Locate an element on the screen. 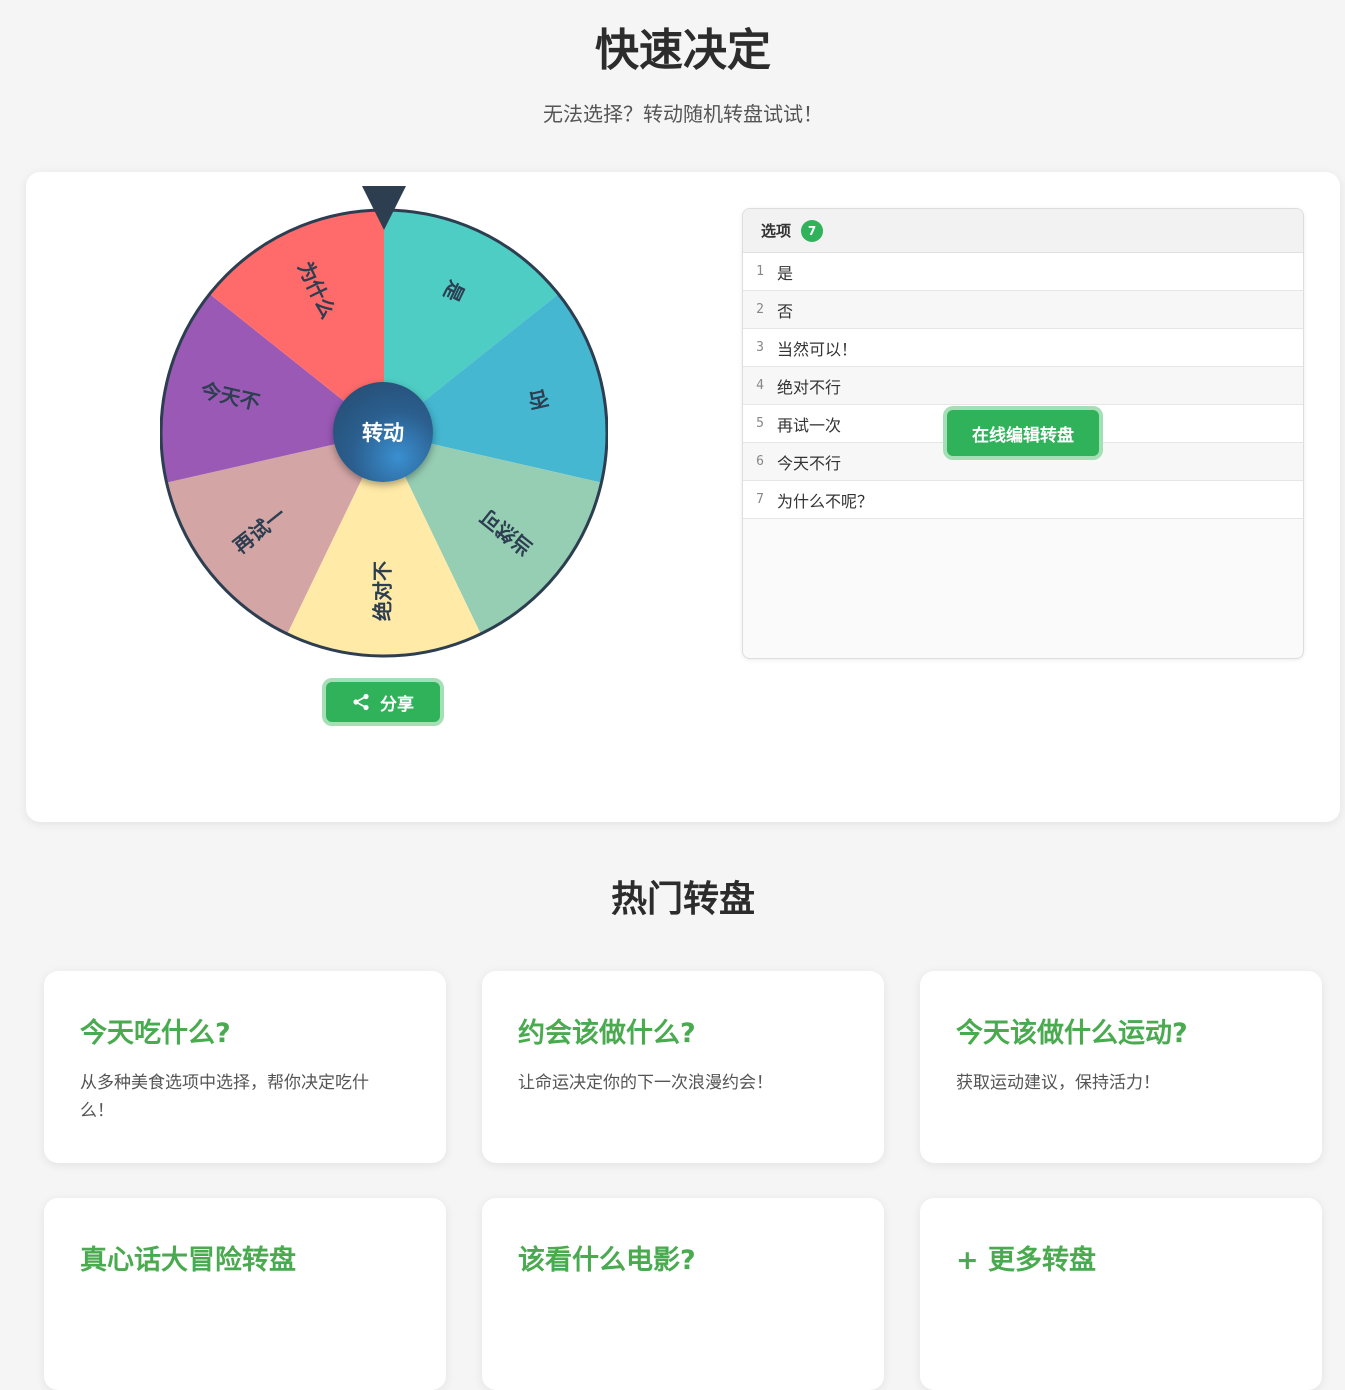  option-line-number: 2 is located at coordinates (760, 309).